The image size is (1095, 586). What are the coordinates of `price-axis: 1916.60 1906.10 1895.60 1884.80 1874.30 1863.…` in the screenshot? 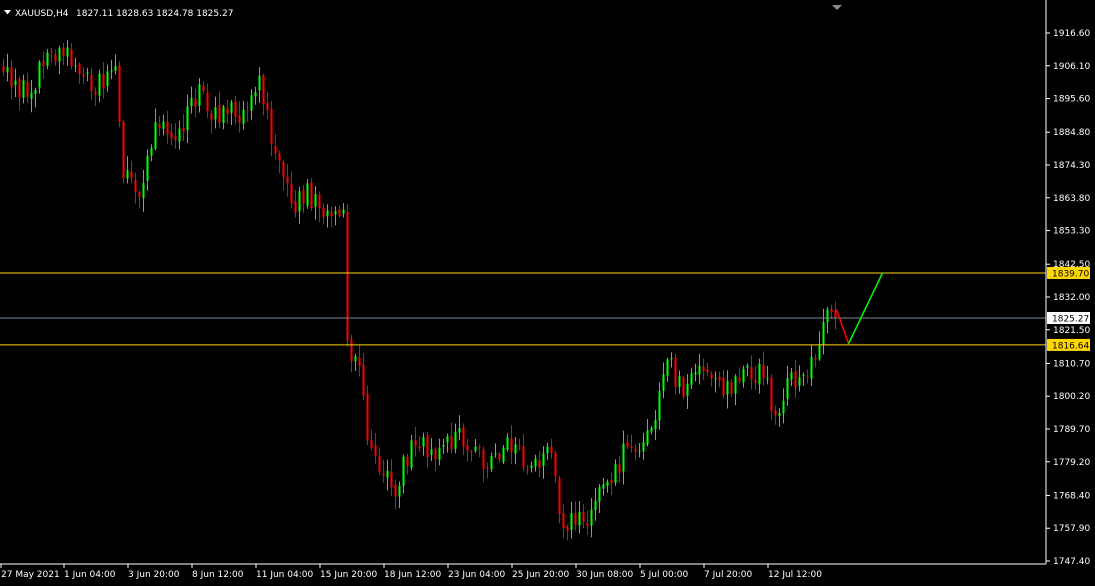 It's located at (1068, 298).